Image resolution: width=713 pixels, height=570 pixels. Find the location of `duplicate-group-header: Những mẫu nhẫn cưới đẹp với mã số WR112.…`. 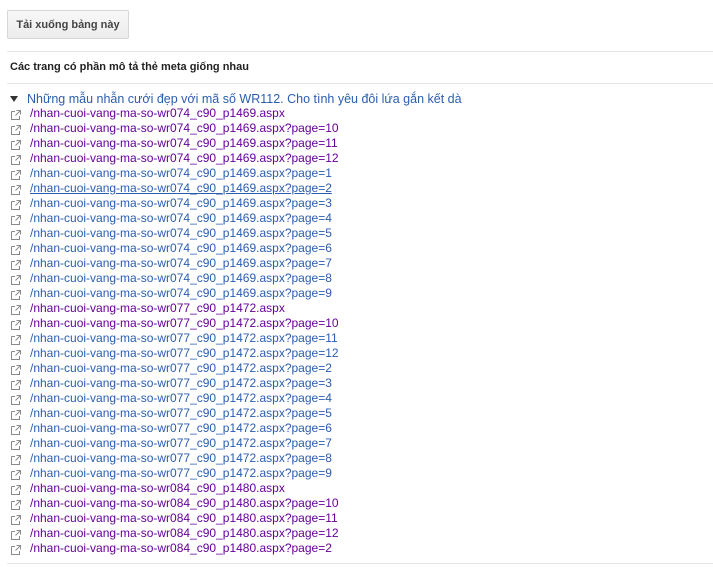

duplicate-group-header: Những mẫu nhẫn cưới đẹp với mã số WR112.… is located at coordinates (236, 98).